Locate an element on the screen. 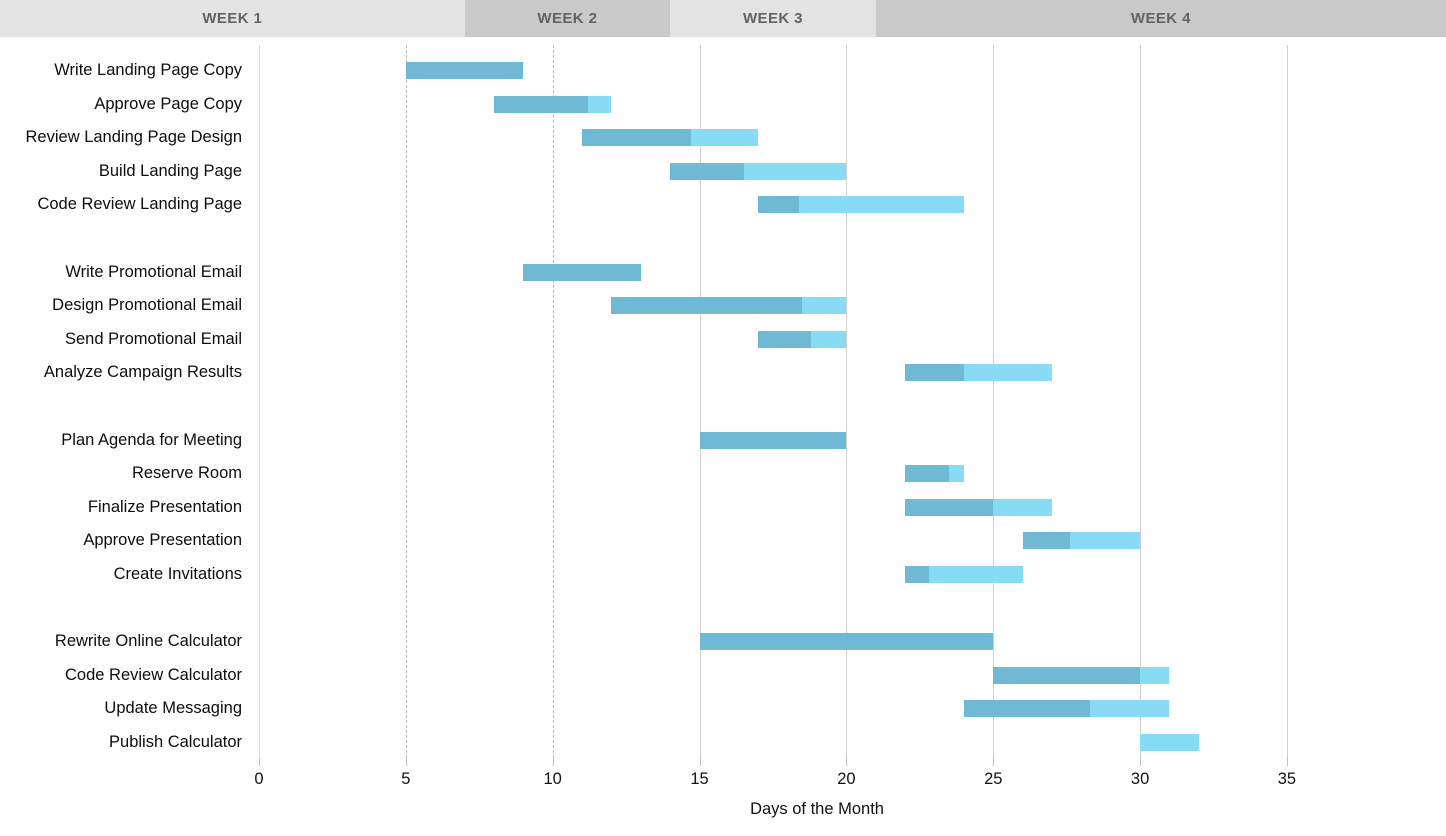  task-label: Analyze Campaign Results is located at coordinates (142, 372).